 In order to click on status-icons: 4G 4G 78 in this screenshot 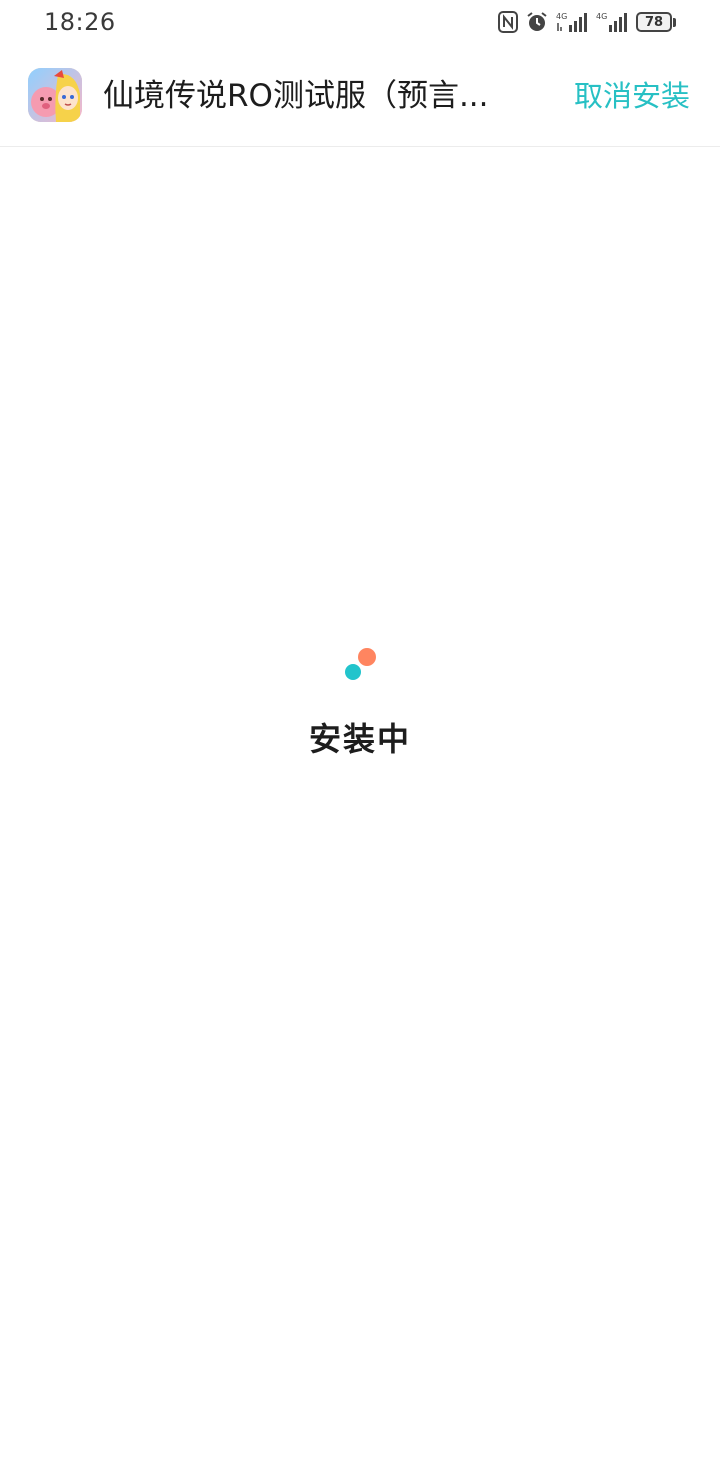, I will do `click(587, 22)`.